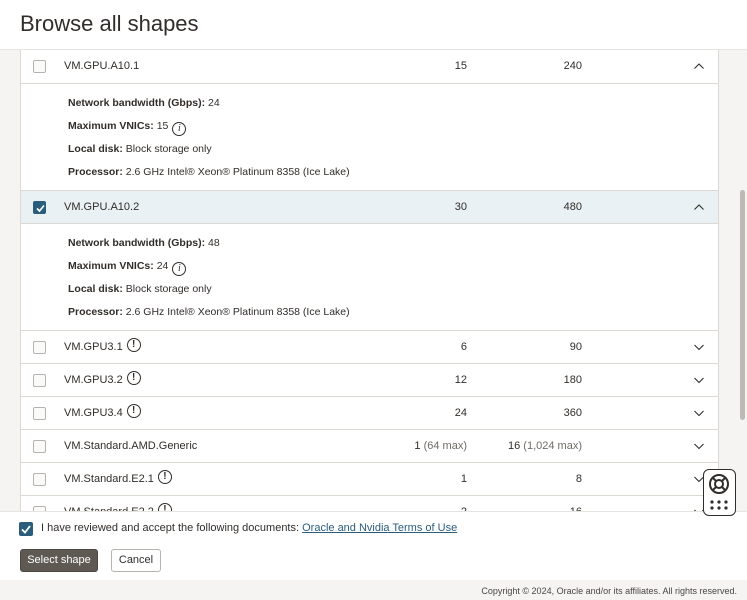 The image size is (747, 600). Describe the element at coordinates (417, 446) in the screenshot. I see `ocpu-number: 1` at that location.